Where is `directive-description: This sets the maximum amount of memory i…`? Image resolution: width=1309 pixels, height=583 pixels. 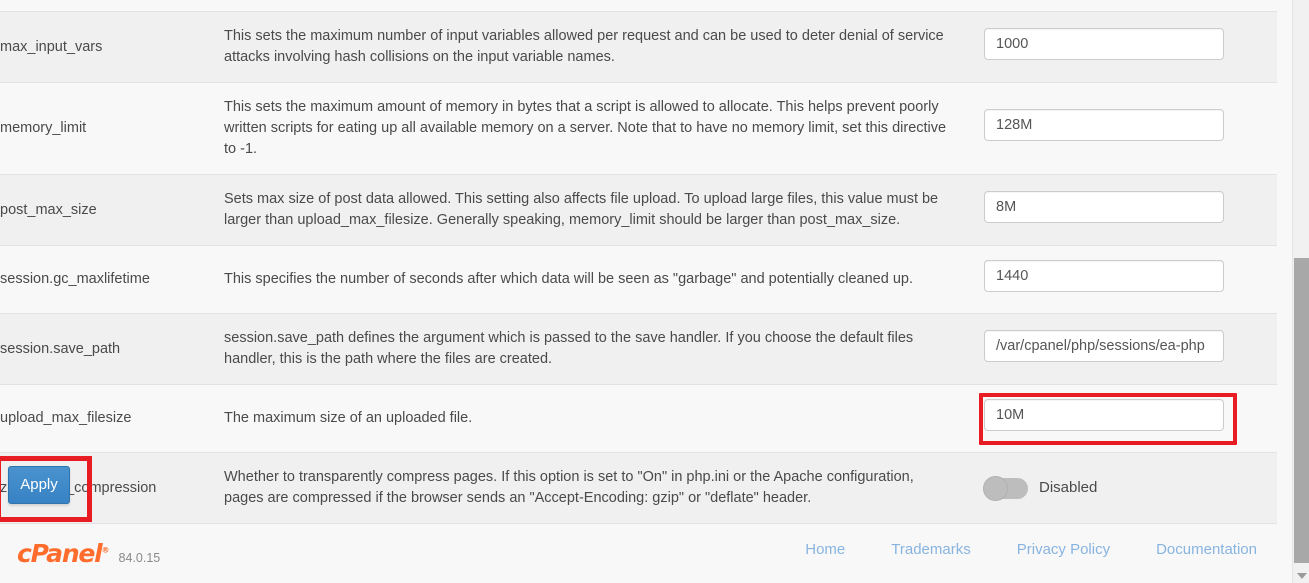
directive-description: This sets the maximum amount of memory i… is located at coordinates (604, 129).